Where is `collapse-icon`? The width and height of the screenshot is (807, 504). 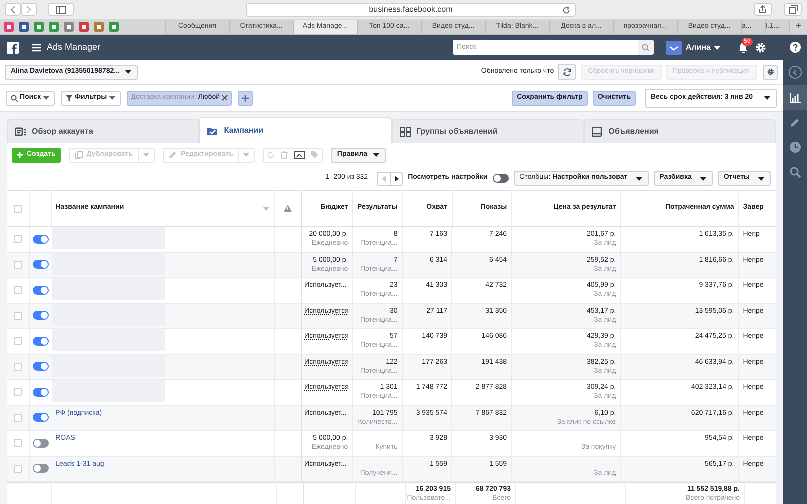 collapse-icon is located at coordinates (795, 72).